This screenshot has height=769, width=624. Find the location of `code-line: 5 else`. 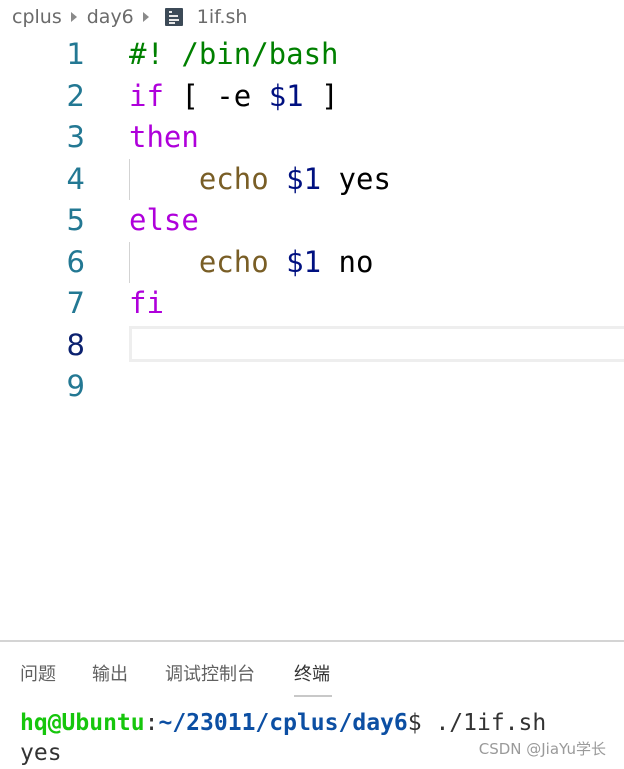

code-line: 5 else is located at coordinates (312, 221).